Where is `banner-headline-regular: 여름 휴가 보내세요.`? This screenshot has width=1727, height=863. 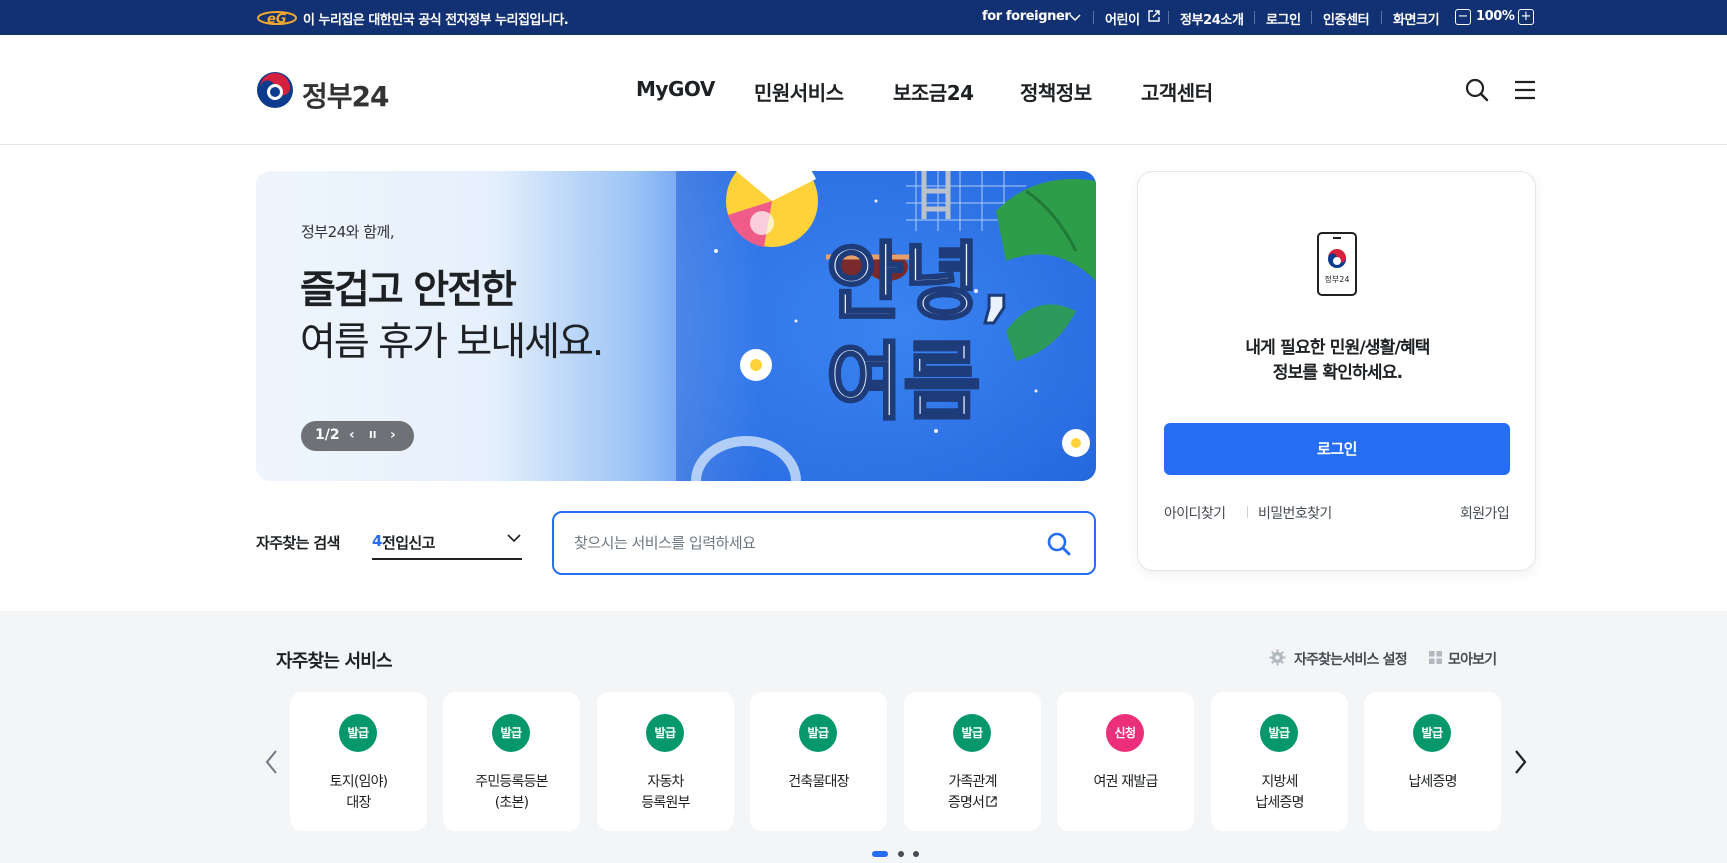
banner-headline-regular: 여름 휴가 보내세요. is located at coordinates (452, 342).